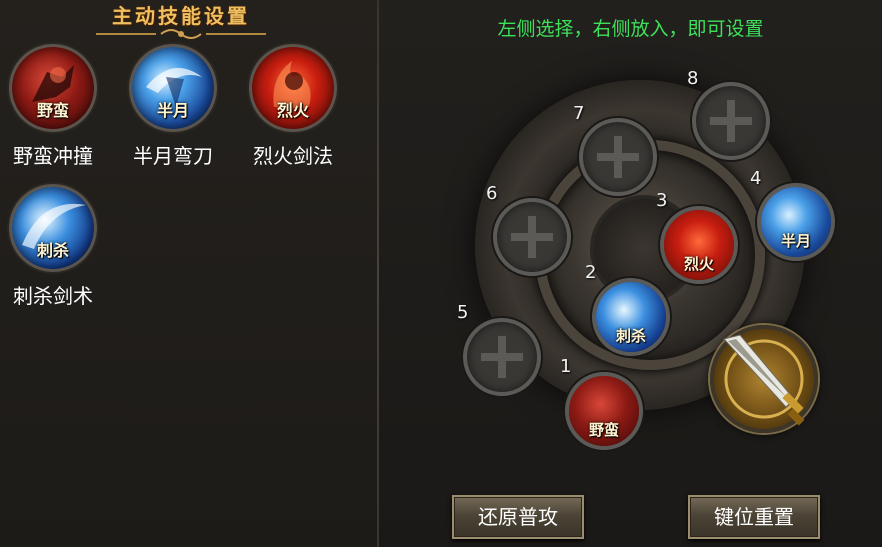 This screenshot has height=547, width=882. I want to click on skill-name: 野蛮冲撞, so click(53, 156).